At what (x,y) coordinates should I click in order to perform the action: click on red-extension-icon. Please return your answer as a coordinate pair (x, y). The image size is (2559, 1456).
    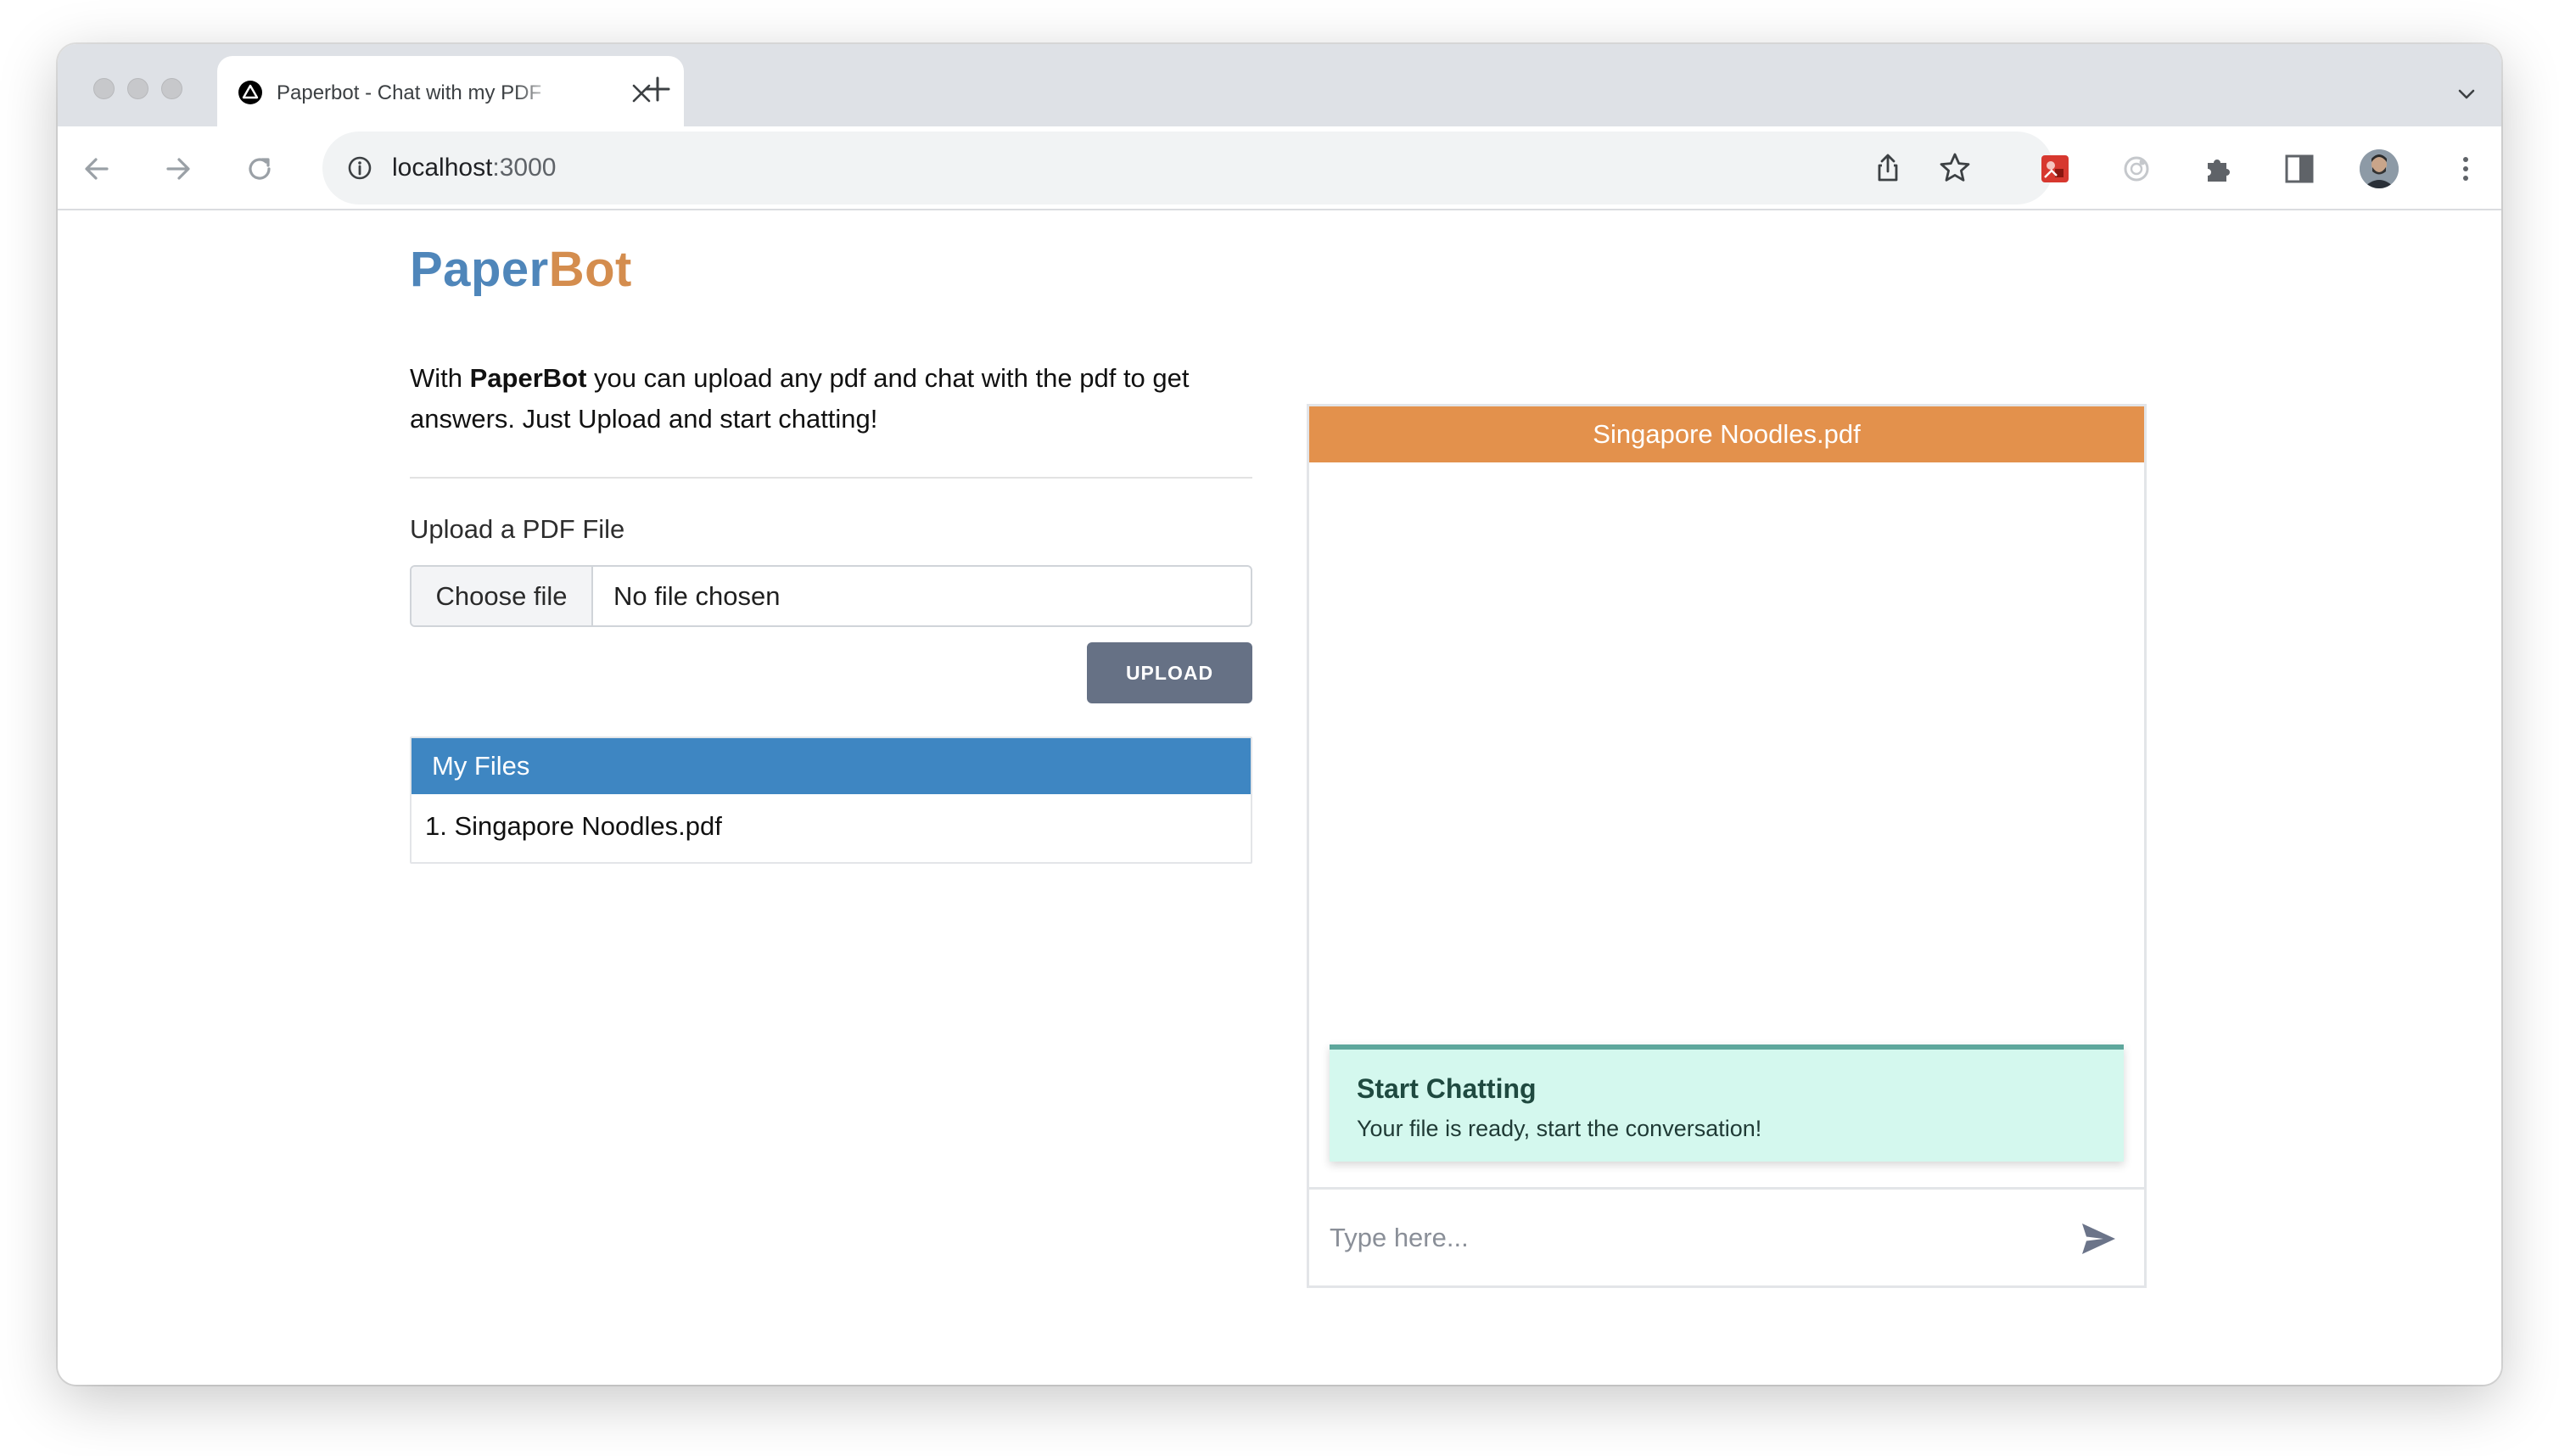
    Looking at the image, I should click on (2055, 169).